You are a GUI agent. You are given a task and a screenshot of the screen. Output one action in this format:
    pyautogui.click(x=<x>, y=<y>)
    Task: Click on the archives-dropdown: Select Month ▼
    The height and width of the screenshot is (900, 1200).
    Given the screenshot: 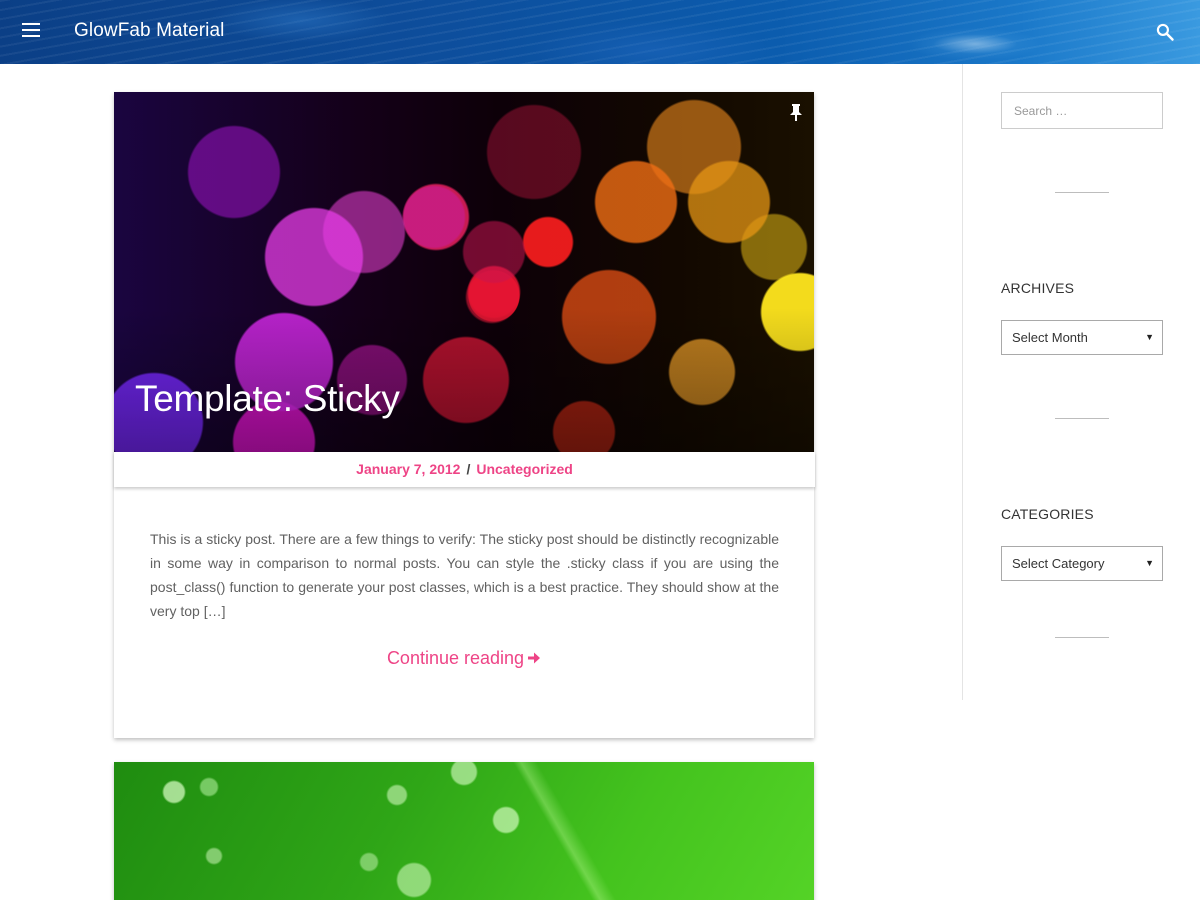 What is the action you would take?
    pyautogui.click(x=1082, y=337)
    